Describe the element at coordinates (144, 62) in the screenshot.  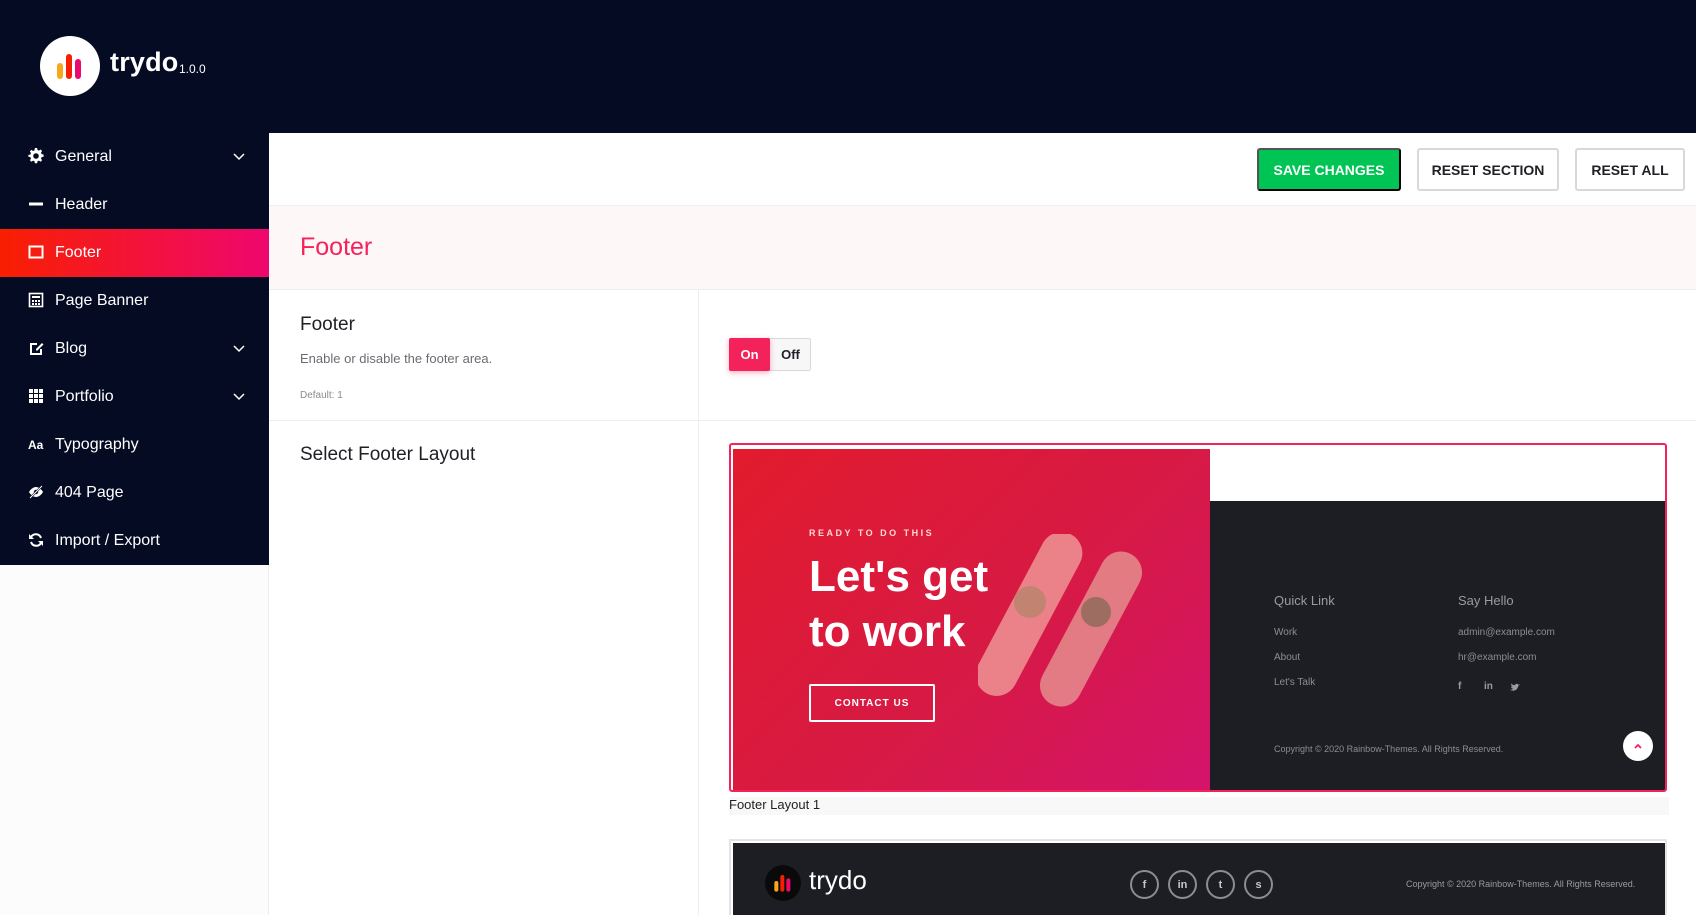
I see `brand-name: trydo` at that location.